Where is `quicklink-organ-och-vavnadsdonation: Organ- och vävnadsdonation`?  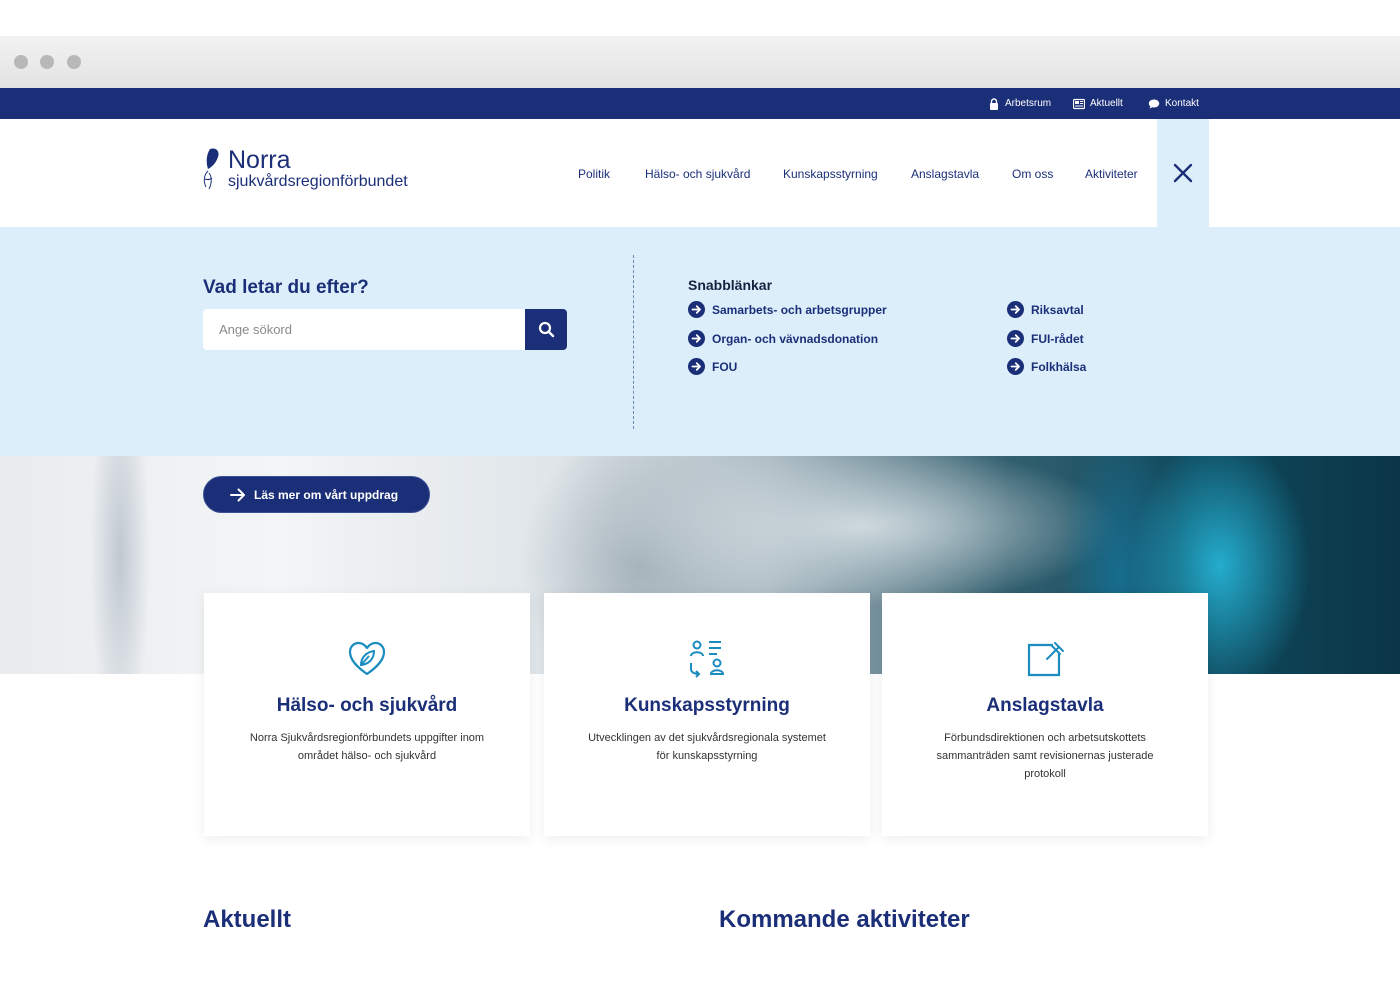
quicklink-organ-och-vavnadsdonation: Organ- och vävnadsdonation is located at coordinates (783, 338).